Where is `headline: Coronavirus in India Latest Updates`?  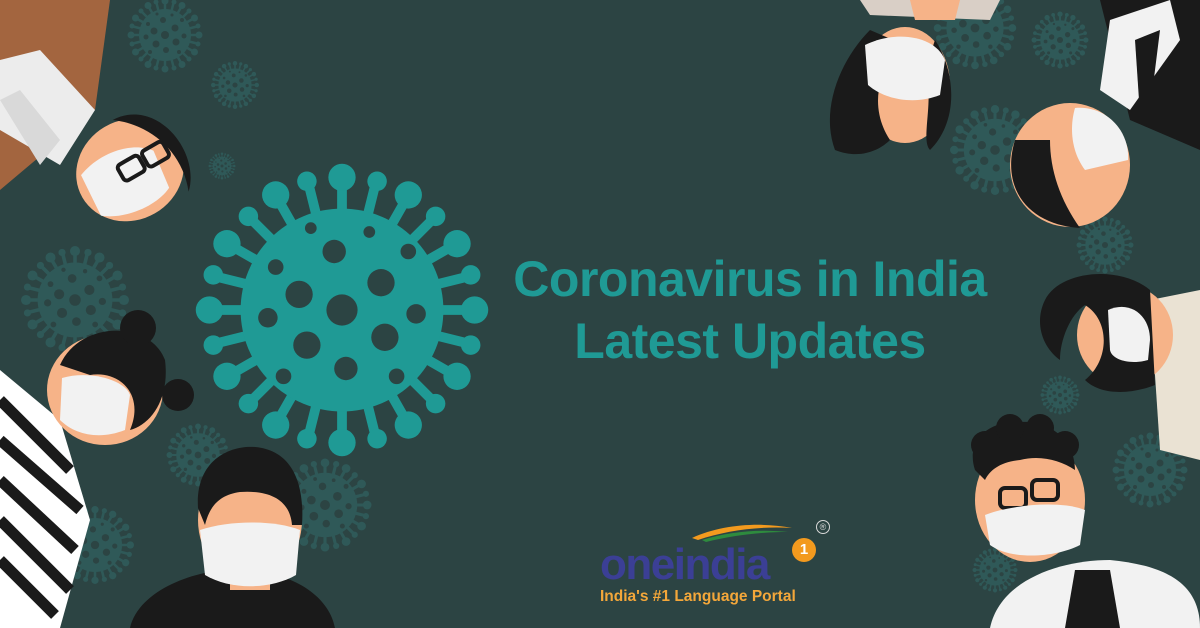 headline: Coronavirus in India Latest Updates is located at coordinates (750, 310).